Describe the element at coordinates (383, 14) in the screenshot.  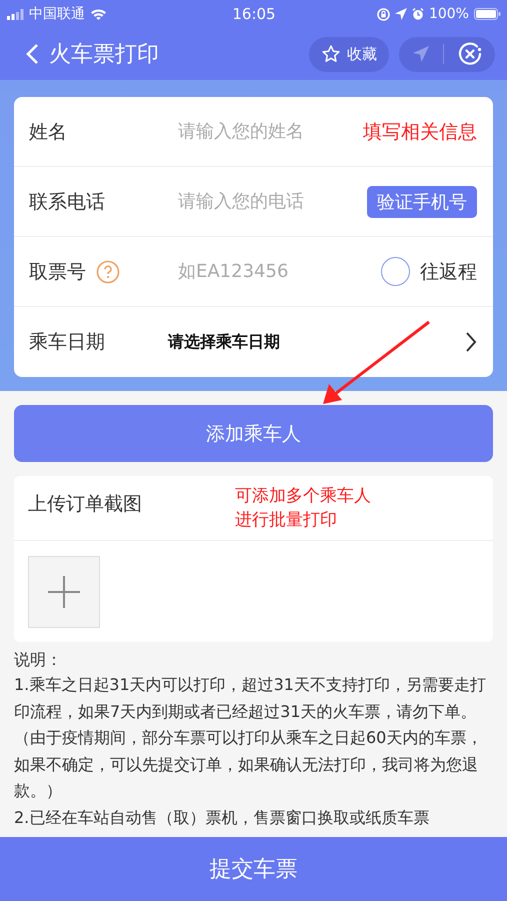
I see `rotation-lock-icon` at that location.